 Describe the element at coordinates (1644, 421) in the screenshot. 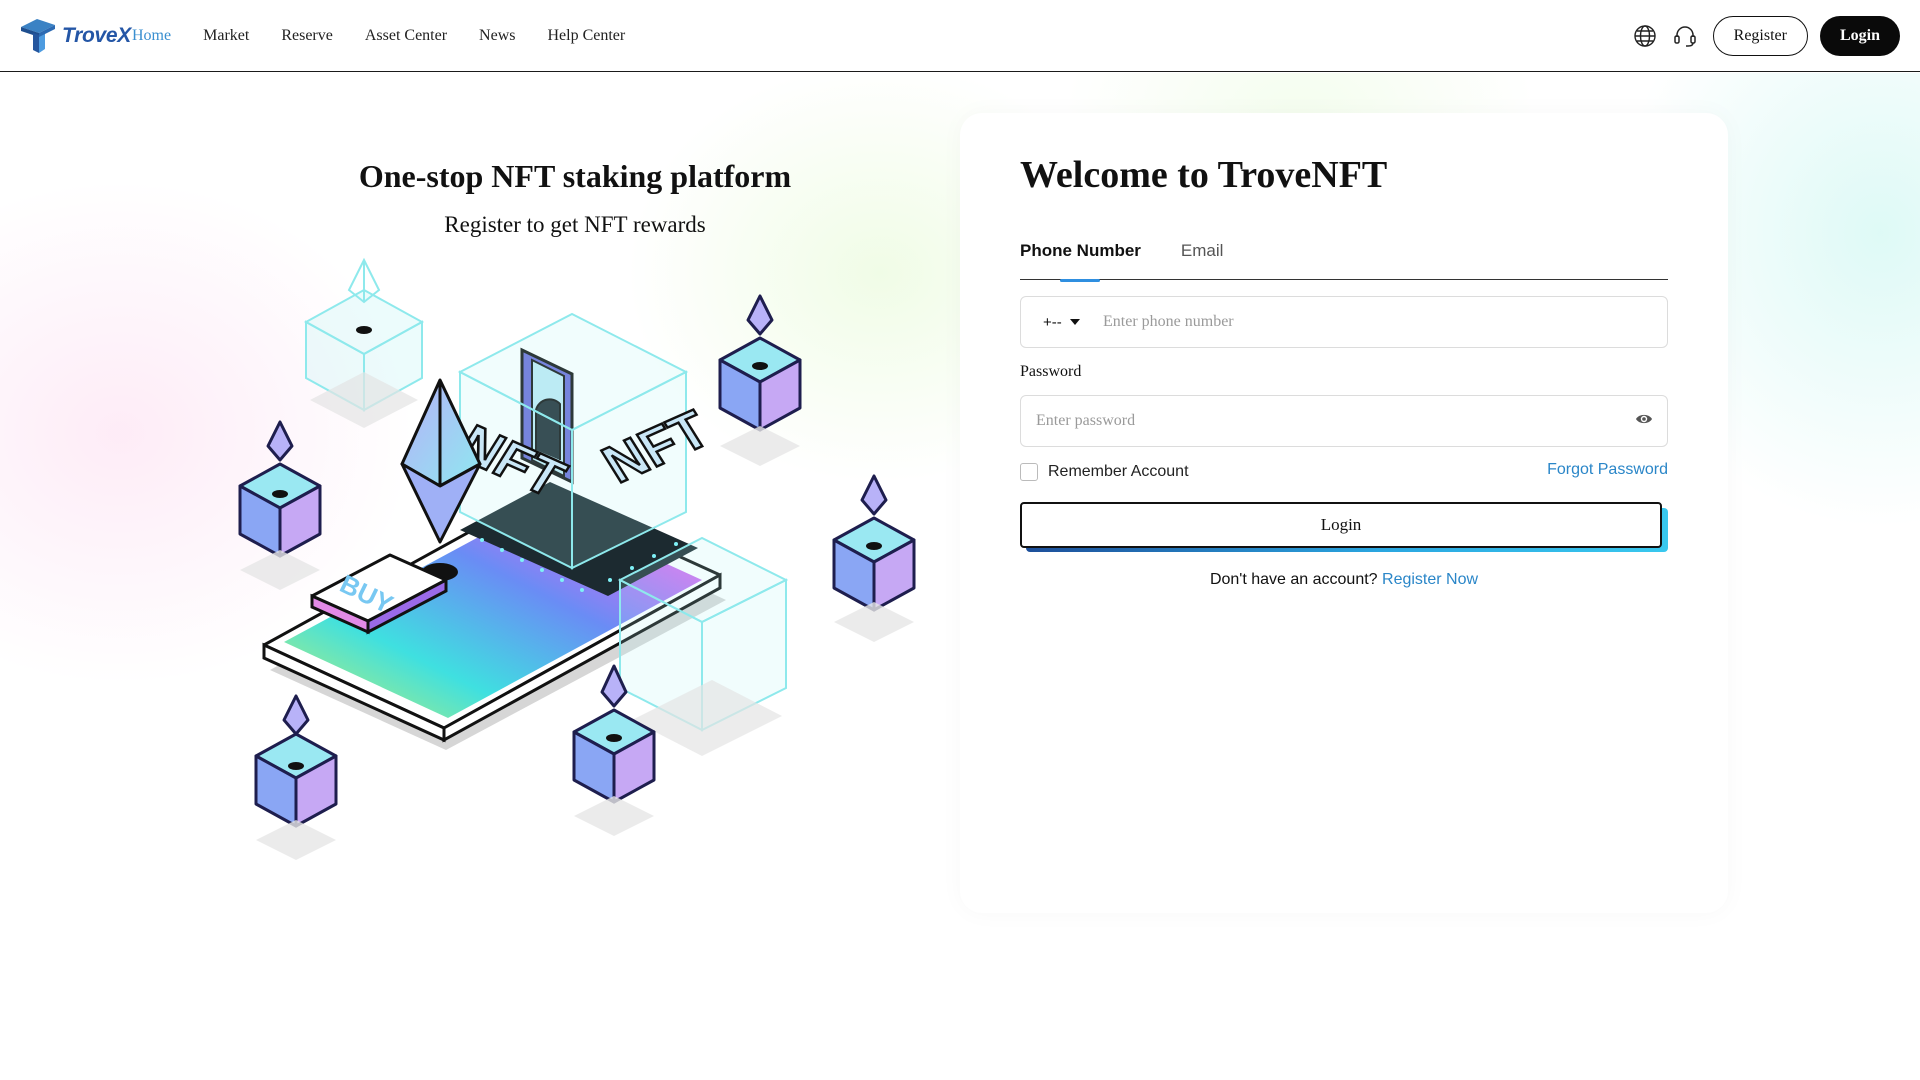

I see `eye-icon` at that location.